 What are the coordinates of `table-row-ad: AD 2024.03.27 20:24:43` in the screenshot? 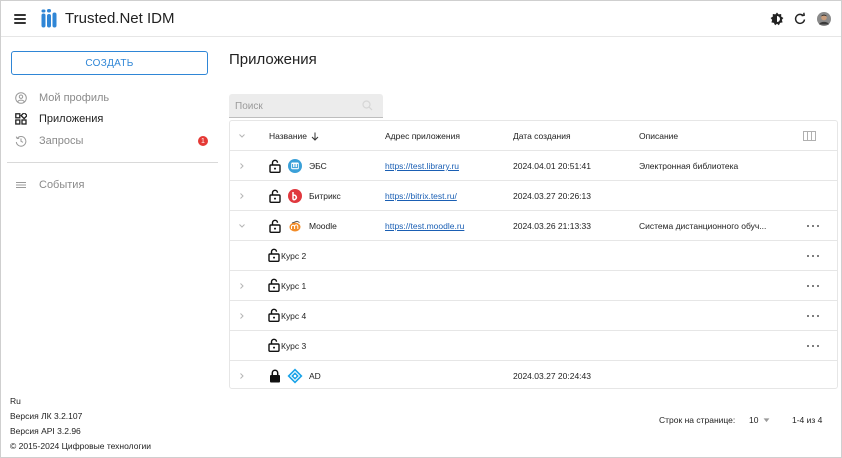 It's located at (533, 376).